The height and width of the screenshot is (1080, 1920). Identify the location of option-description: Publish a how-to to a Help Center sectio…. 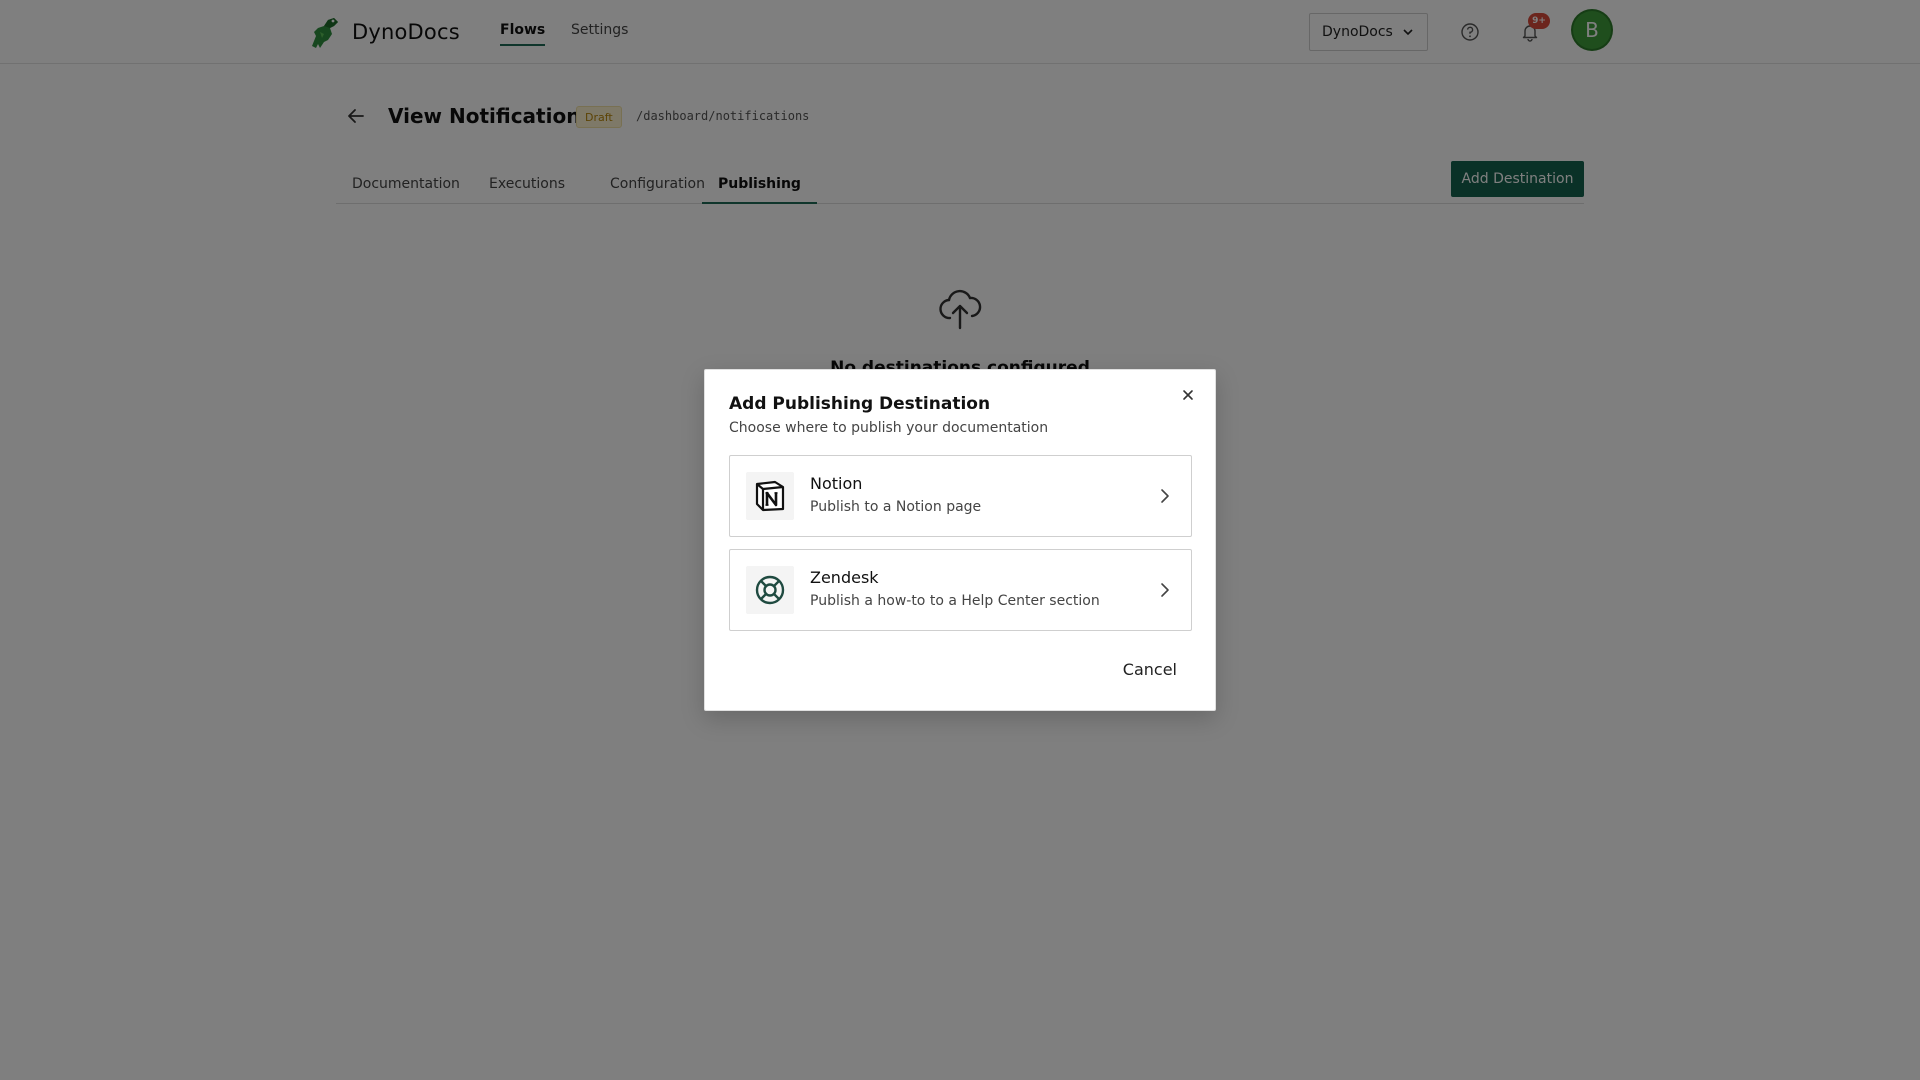
(955, 601).